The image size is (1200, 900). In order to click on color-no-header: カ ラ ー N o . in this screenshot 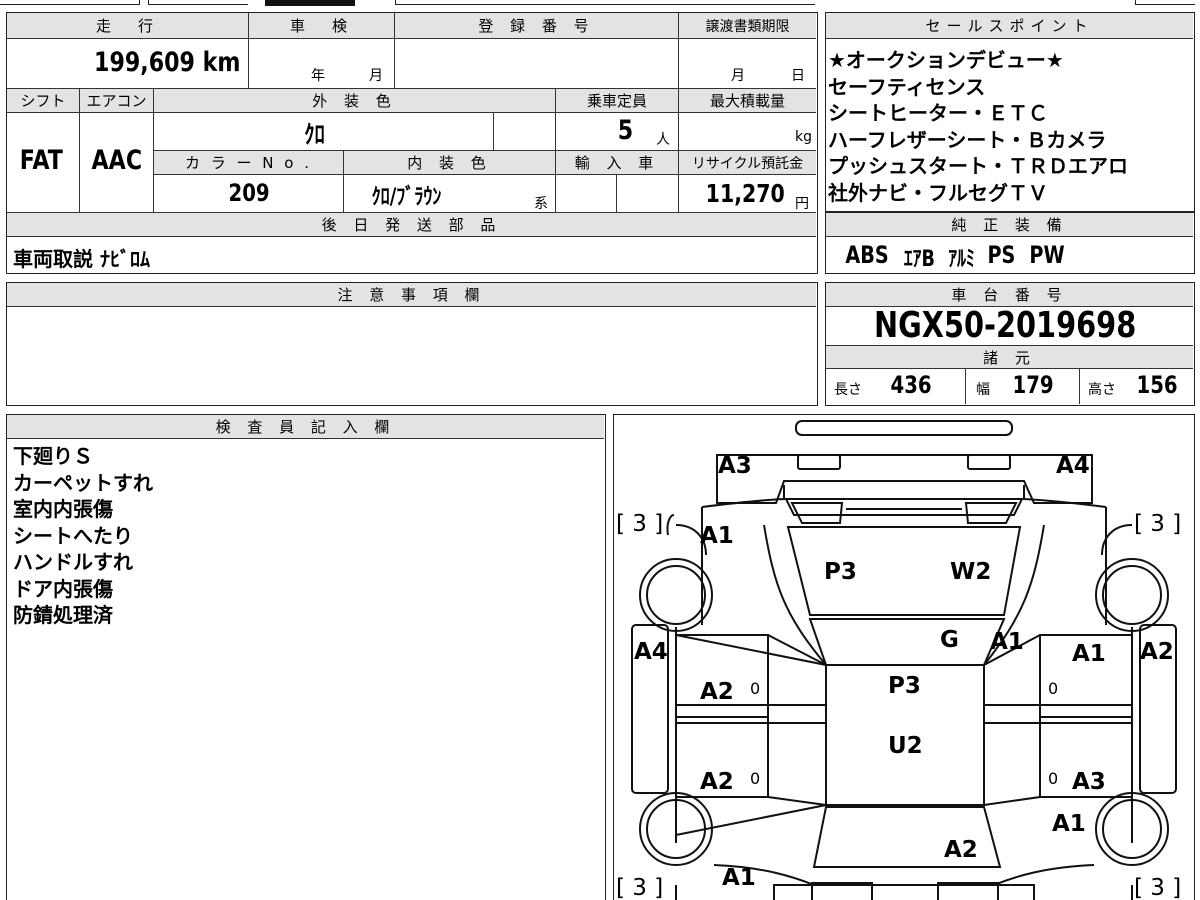, I will do `click(249, 163)`.